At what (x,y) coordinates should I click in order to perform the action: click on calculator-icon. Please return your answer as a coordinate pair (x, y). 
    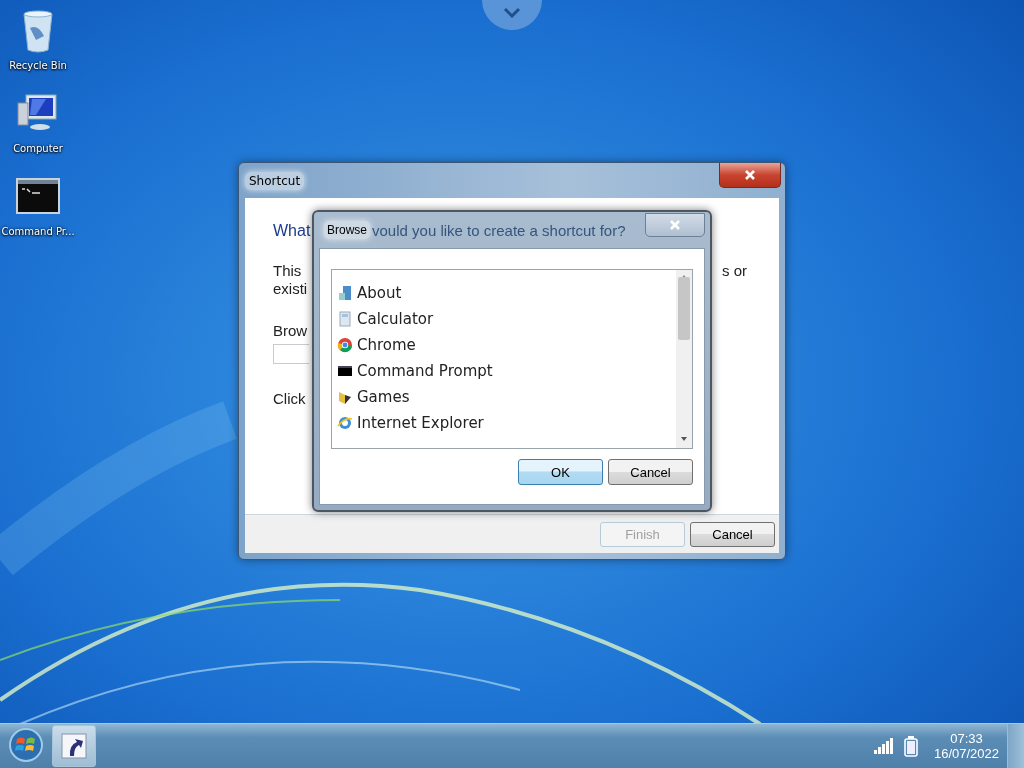
    Looking at the image, I should click on (345, 319).